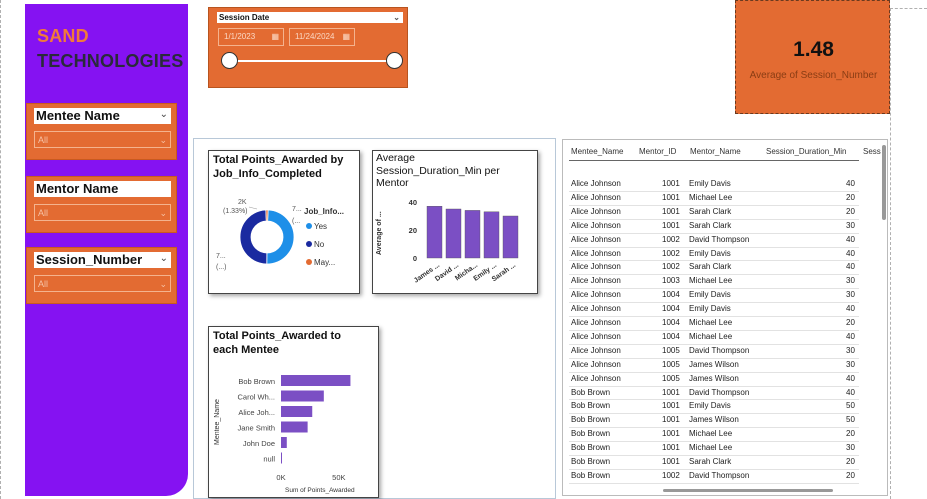 This screenshot has height=499, width=927. I want to click on session-date-title: Session Date ⌄, so click(310, 17).